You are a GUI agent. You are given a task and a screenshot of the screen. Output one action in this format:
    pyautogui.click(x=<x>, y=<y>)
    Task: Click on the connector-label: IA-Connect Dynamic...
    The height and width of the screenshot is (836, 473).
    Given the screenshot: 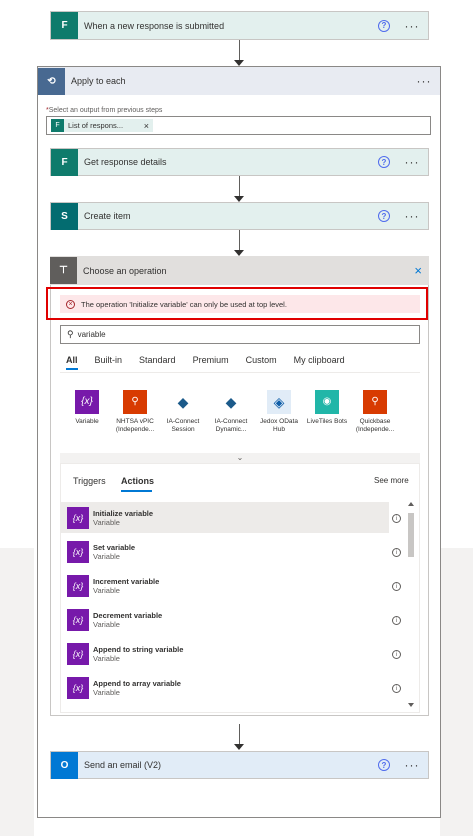 What is the action you would take?
    pyautogui.click(x=231, y=425)
    